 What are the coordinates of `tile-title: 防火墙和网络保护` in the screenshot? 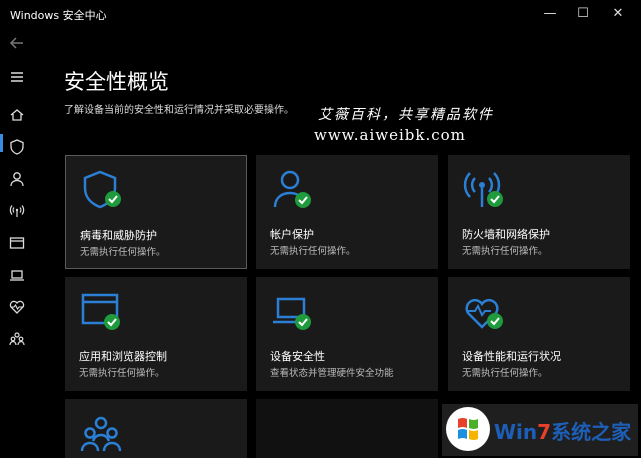 It's located at (506, 234).